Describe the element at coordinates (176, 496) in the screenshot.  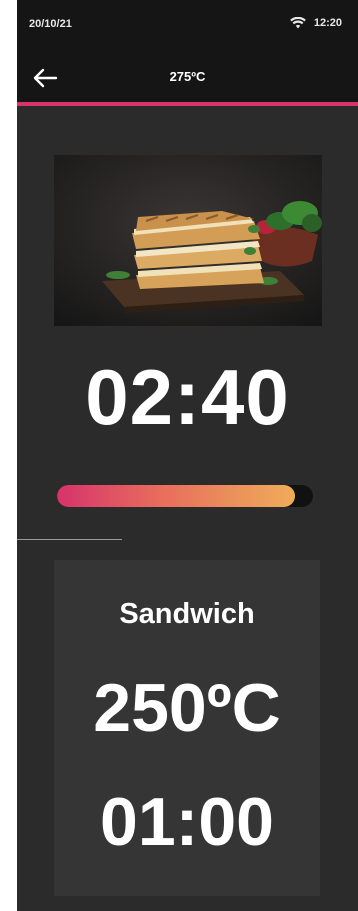
I see `cooking-progress-fill` at that location.